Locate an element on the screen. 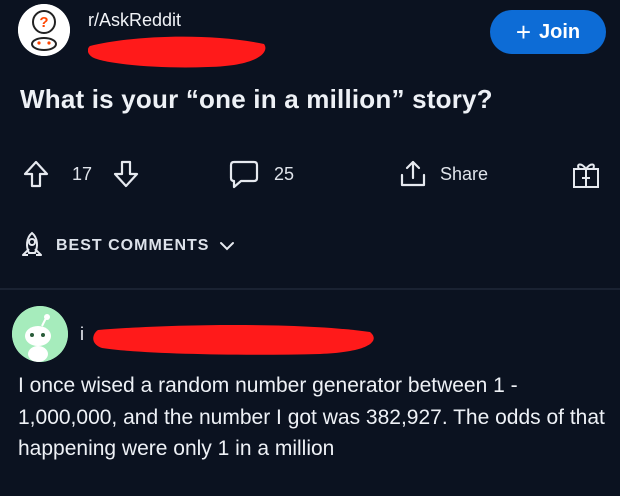 Image resolution: width=620 pixels, height=496 pixels. downvote-arrow-icon is located at coordinates (126, 174).